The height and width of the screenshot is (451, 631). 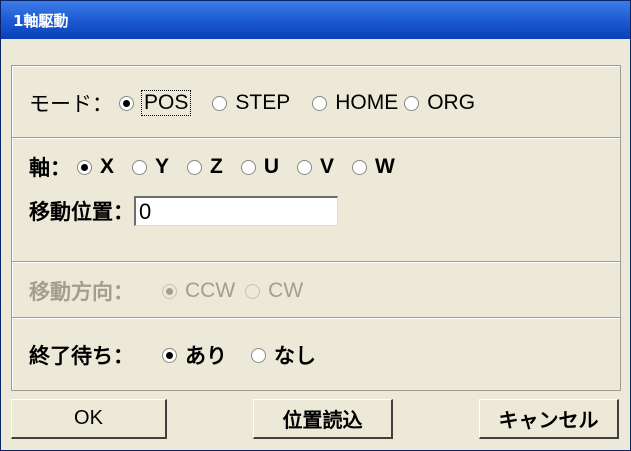 What do you see at coordinates (81, 292) in the screenshot?
I see `direction-label: 移動方向：` at bounding box center [81, 292].